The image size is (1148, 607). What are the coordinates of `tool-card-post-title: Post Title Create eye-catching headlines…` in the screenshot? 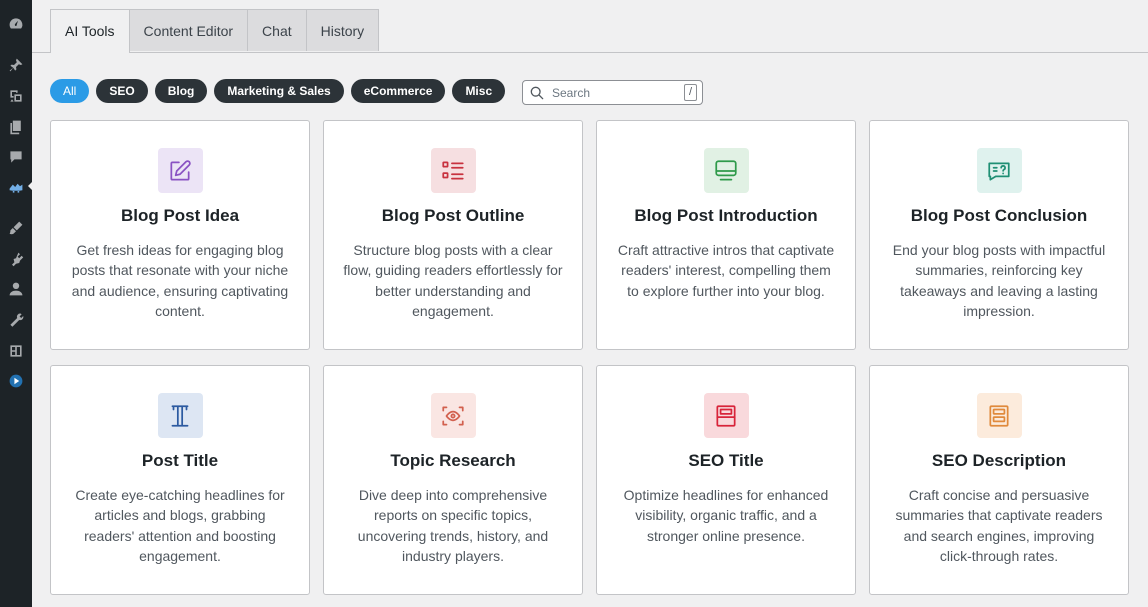 It's located at (180, 480).